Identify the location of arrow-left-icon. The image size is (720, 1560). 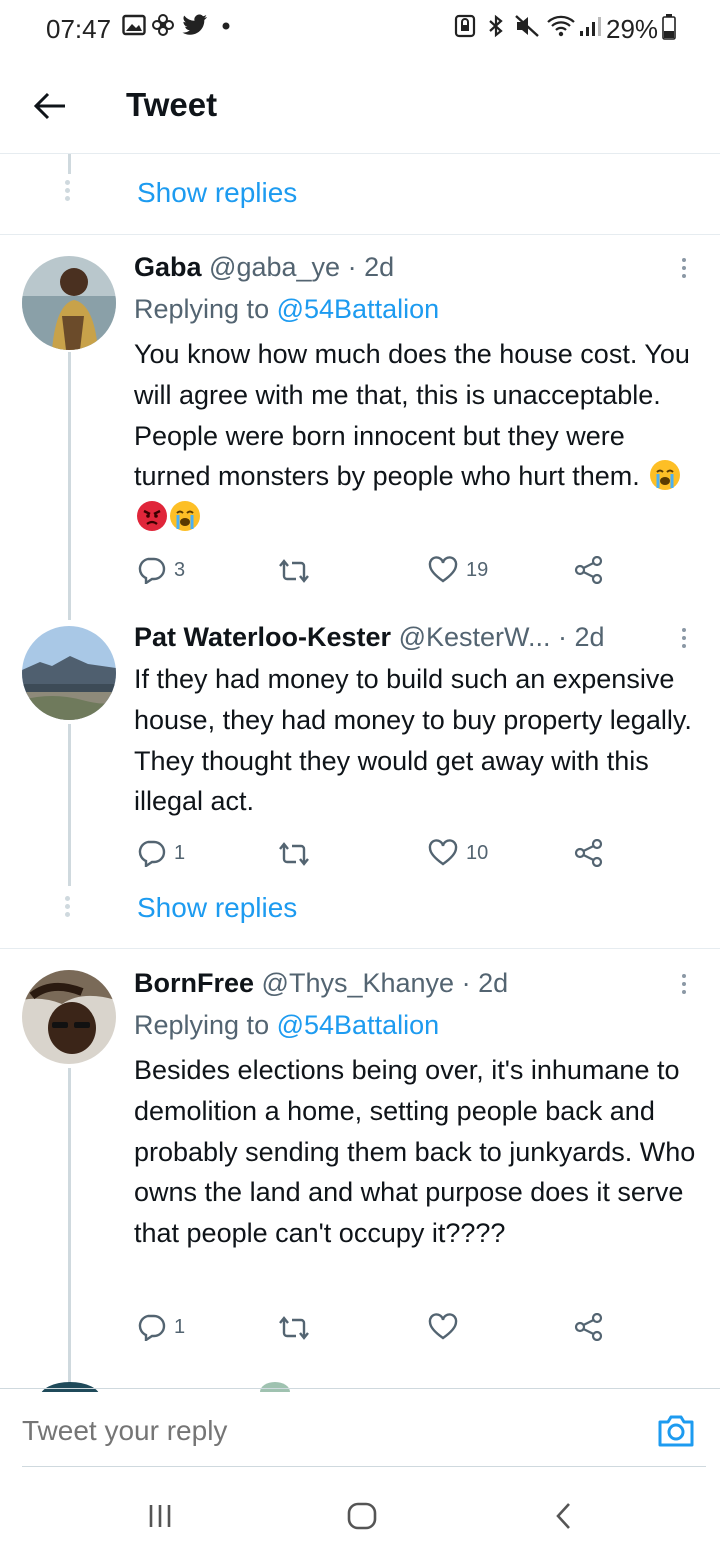
(49, 106).